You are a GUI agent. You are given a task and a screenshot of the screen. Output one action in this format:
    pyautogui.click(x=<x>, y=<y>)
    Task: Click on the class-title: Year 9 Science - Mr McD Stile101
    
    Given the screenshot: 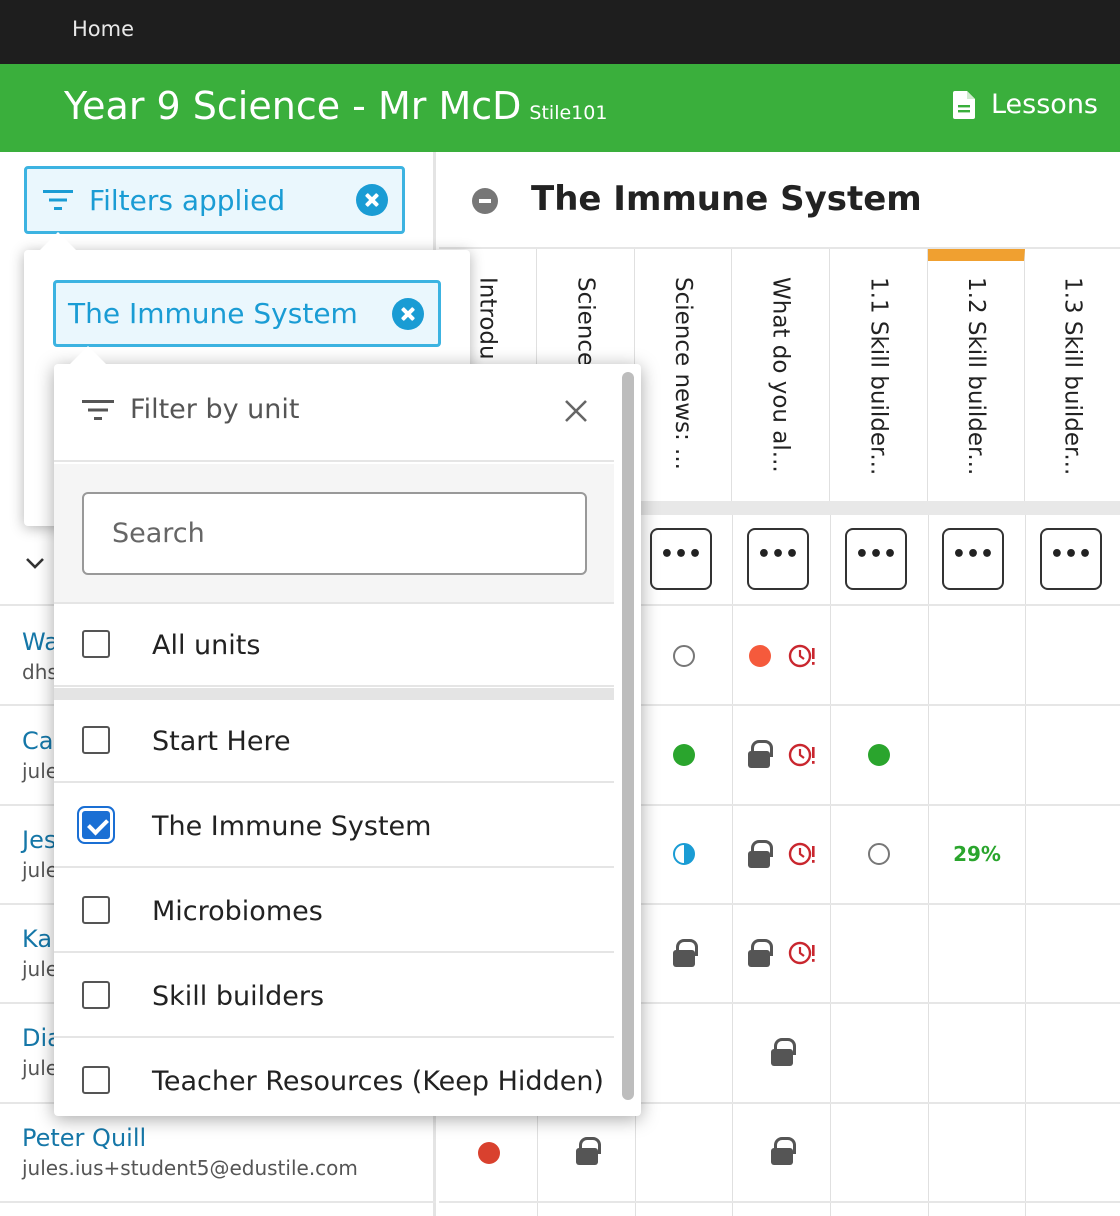 What is the action you would take?
    pyautogui.click(x=335, y=106)
    